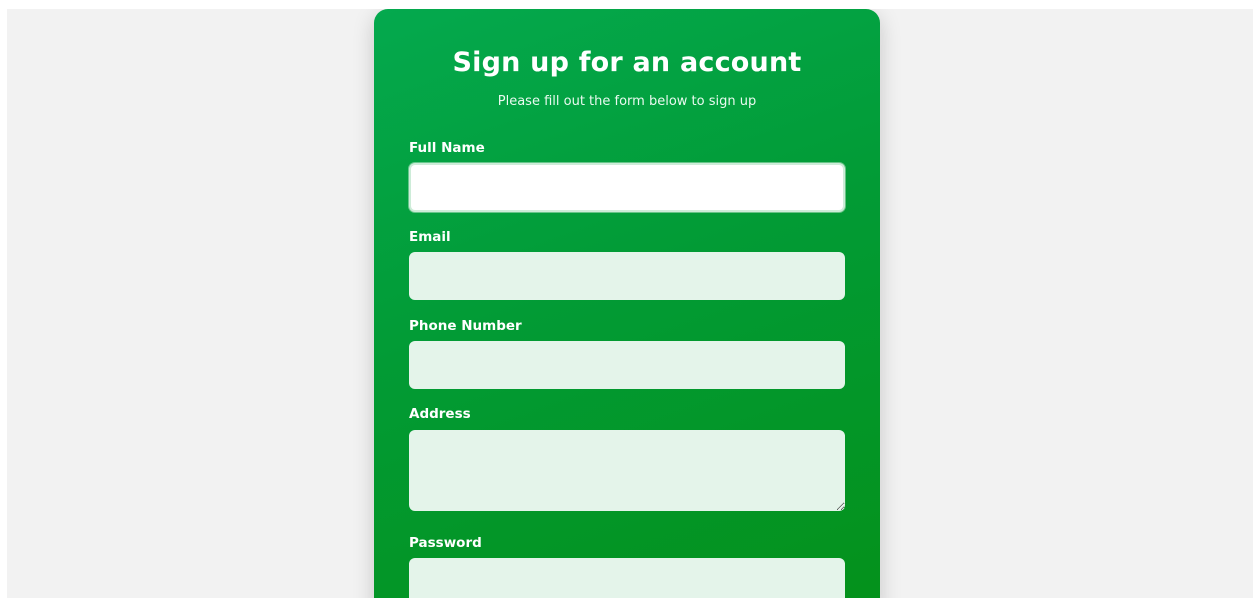  Describe the element at coordinates (627, 470) in the screenshot. I see `address-textarea` at that location.